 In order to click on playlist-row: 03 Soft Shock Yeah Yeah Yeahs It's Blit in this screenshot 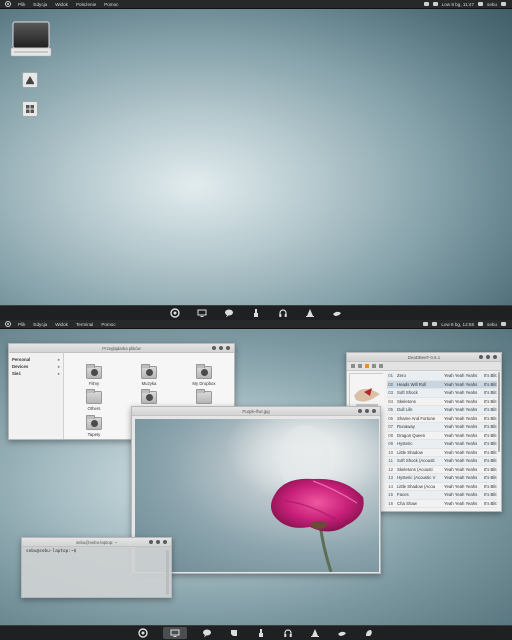, I will do `click(442, 393)`.